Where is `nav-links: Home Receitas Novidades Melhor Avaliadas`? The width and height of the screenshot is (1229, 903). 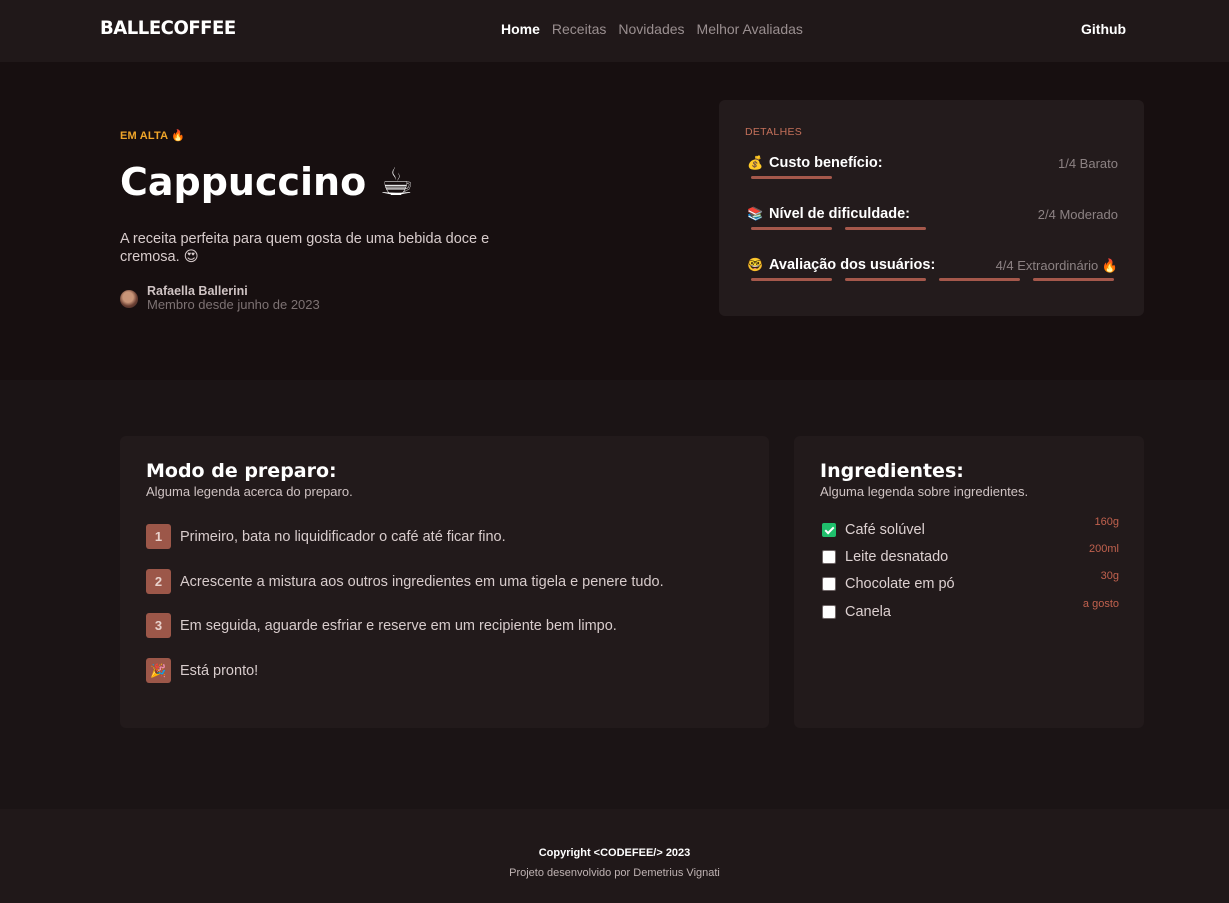
nav-links: Home Receitas Novidades Melhor Avaliadas is located at coordinates (652, 29).